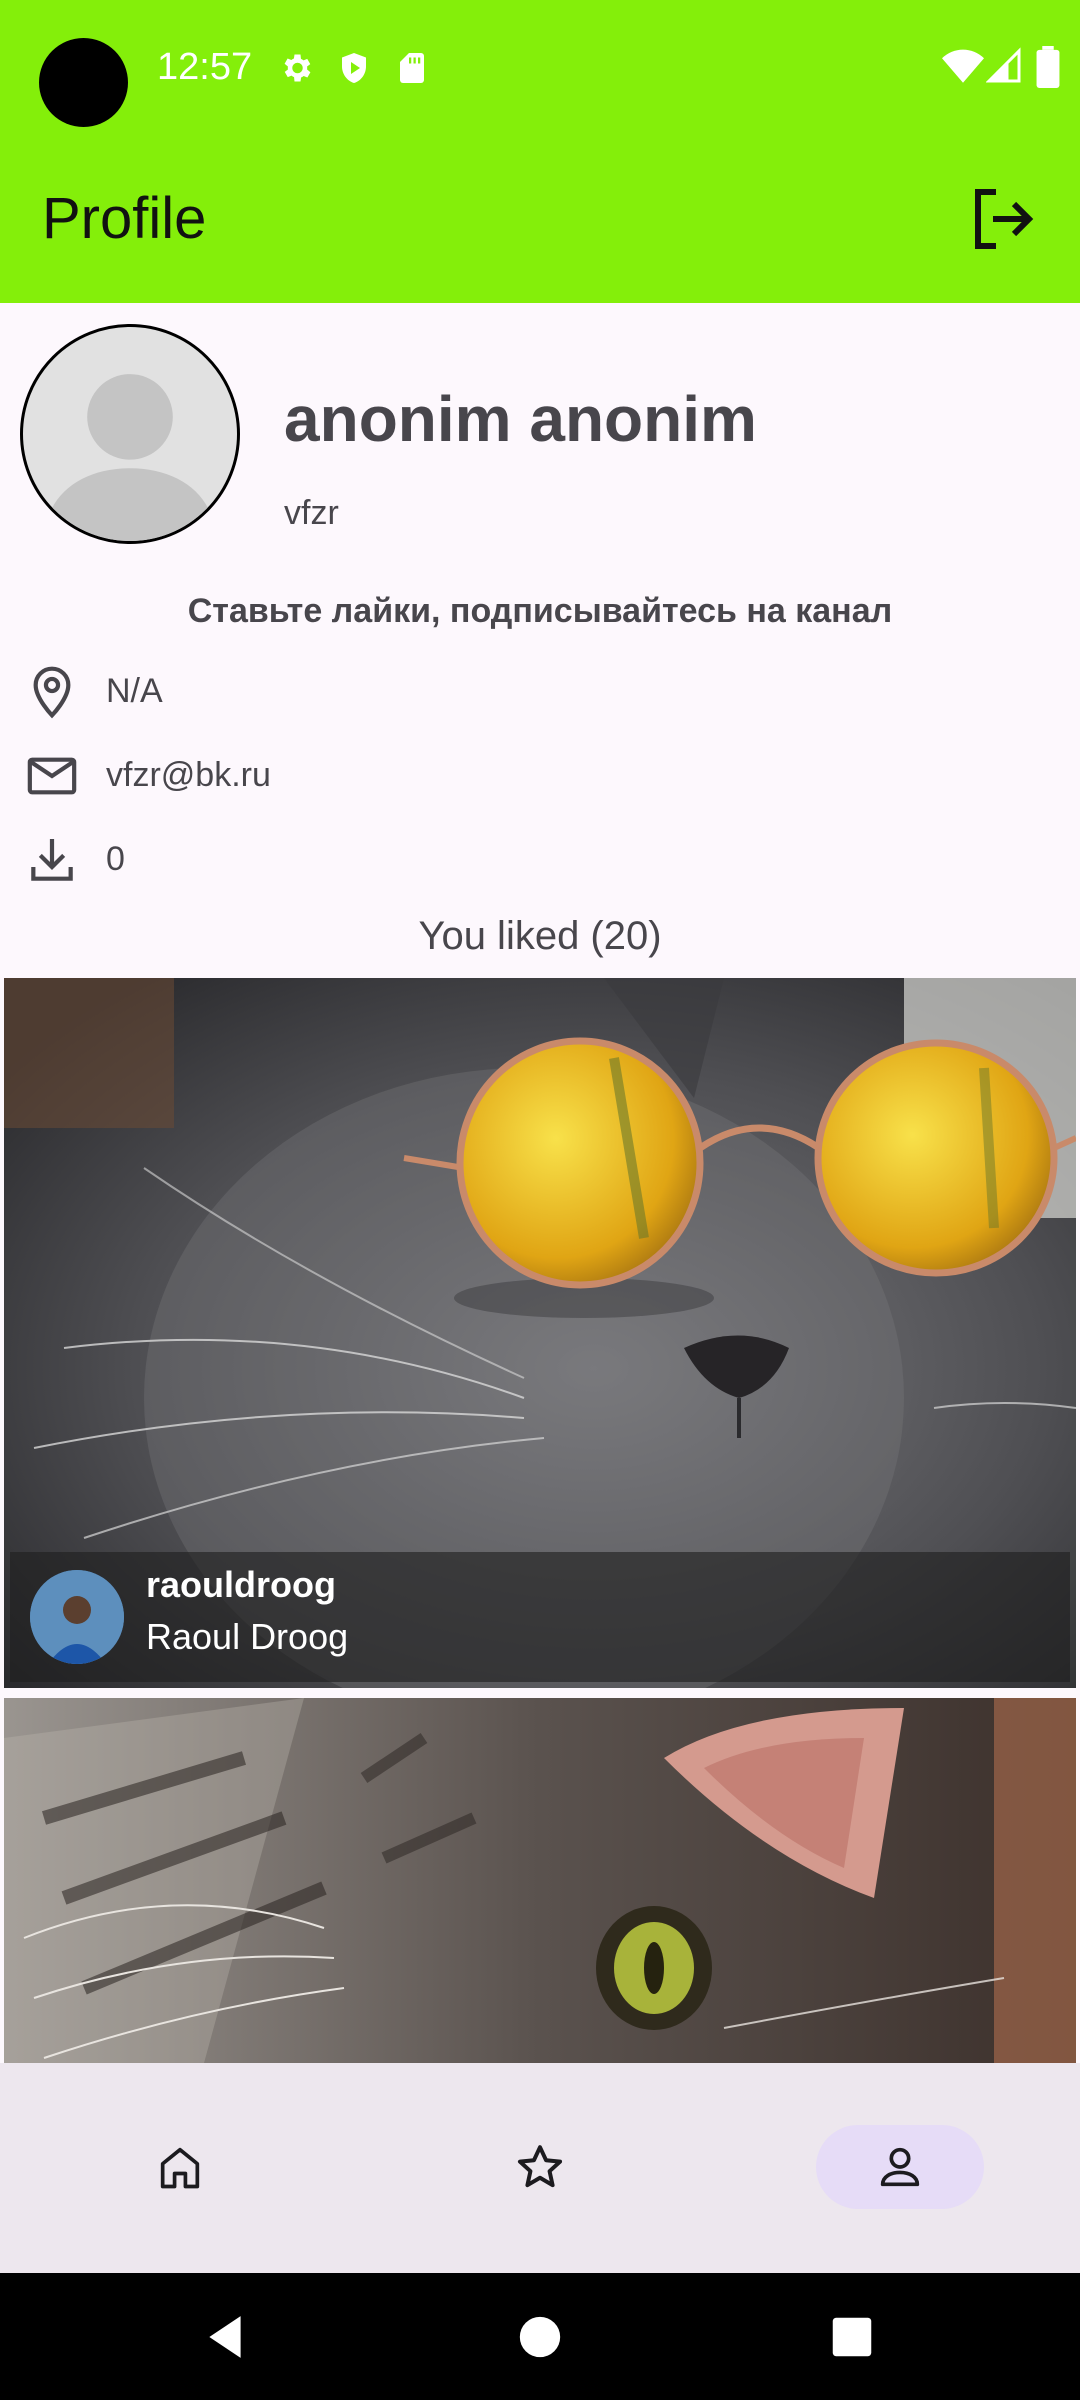 This screenshot has width=1080, height=2400. What do you see at coordinates (540, 611) in the screenshot?
I see `profile-bio: Ставьте лайки, подписывайтесь на канал` at bounding box center [540, 611].